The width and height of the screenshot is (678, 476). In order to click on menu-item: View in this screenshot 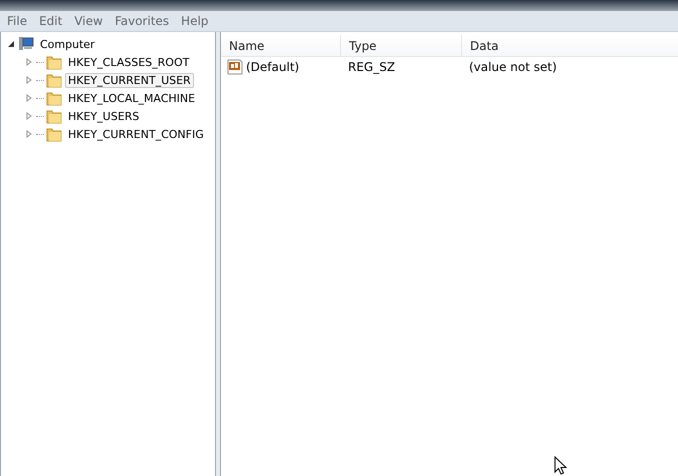, I will do `click(88, 21)`.